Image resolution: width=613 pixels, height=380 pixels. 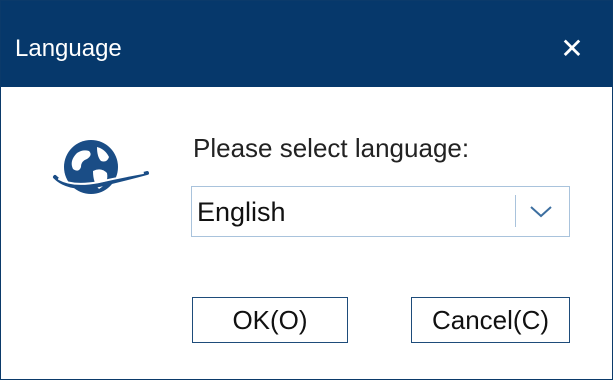 What do you see at coordinates (101, 167) in the screenshot?
I see `globe-icon` at bounding box center [101, 167].